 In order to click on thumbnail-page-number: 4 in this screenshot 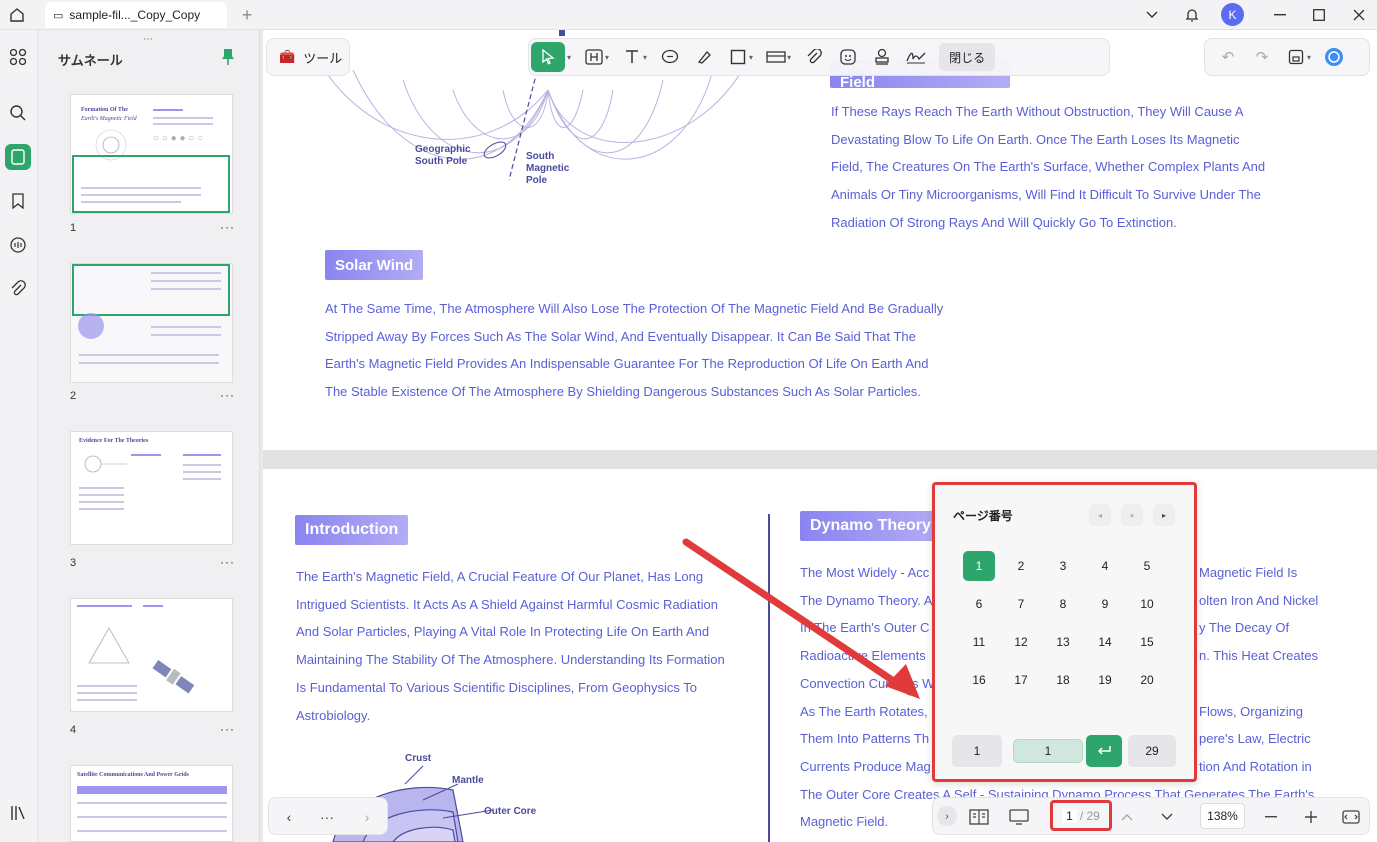, I will do `click(73, 730)`.